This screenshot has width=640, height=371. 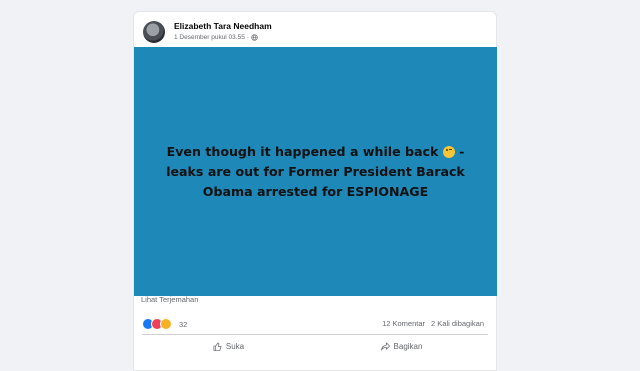 What do you see at coordinates (385, 346) in the screenshot?
I see `share-arrow-icon` at bounding box center [385, 346].